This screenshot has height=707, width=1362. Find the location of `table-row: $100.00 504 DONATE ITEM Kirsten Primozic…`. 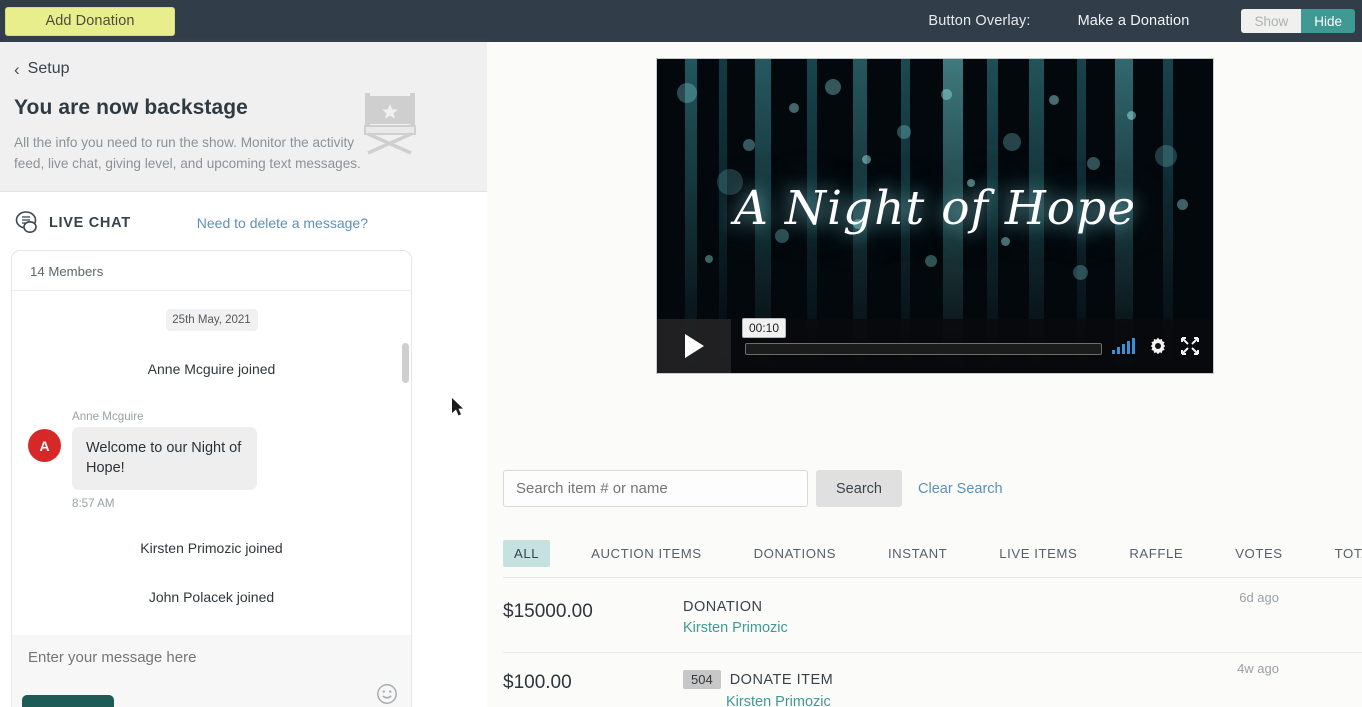

table-row: $100.00 504 DONATE ITEM Kirsten Primozic… is located at coordinates (932, 680).